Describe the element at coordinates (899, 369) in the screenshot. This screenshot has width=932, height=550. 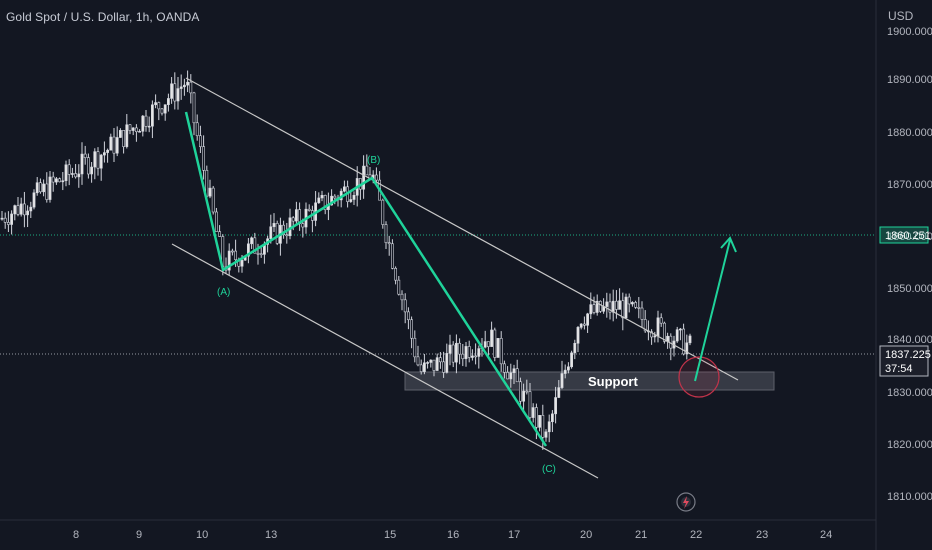
I see `bar-countdown: 37:54` at that location.